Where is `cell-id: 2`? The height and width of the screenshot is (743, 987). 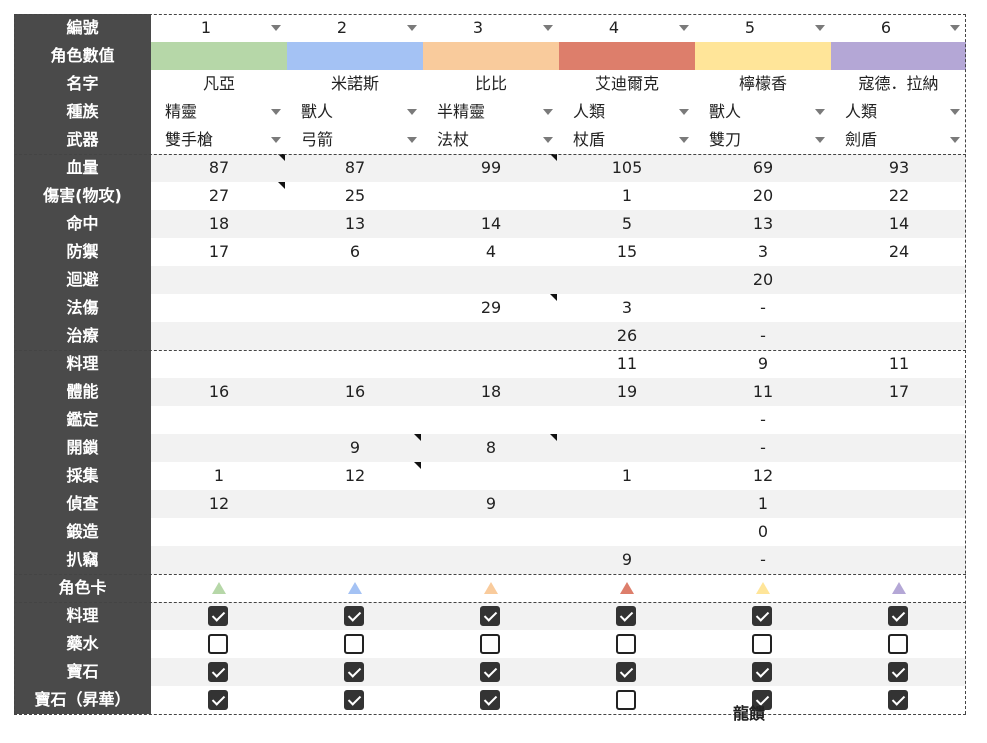 cell-id: 2 is located at coordinates (355, 28).